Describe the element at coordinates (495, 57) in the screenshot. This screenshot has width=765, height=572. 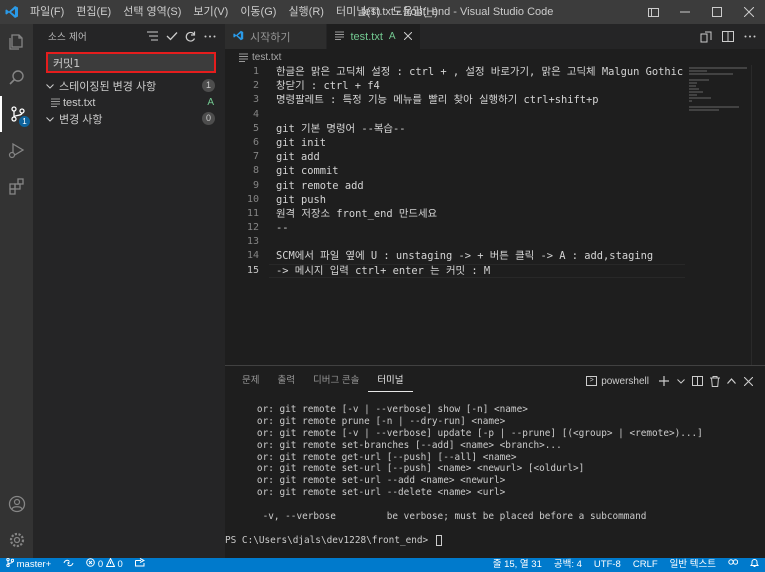
I see `breadcrumb: test.txt` at that location.